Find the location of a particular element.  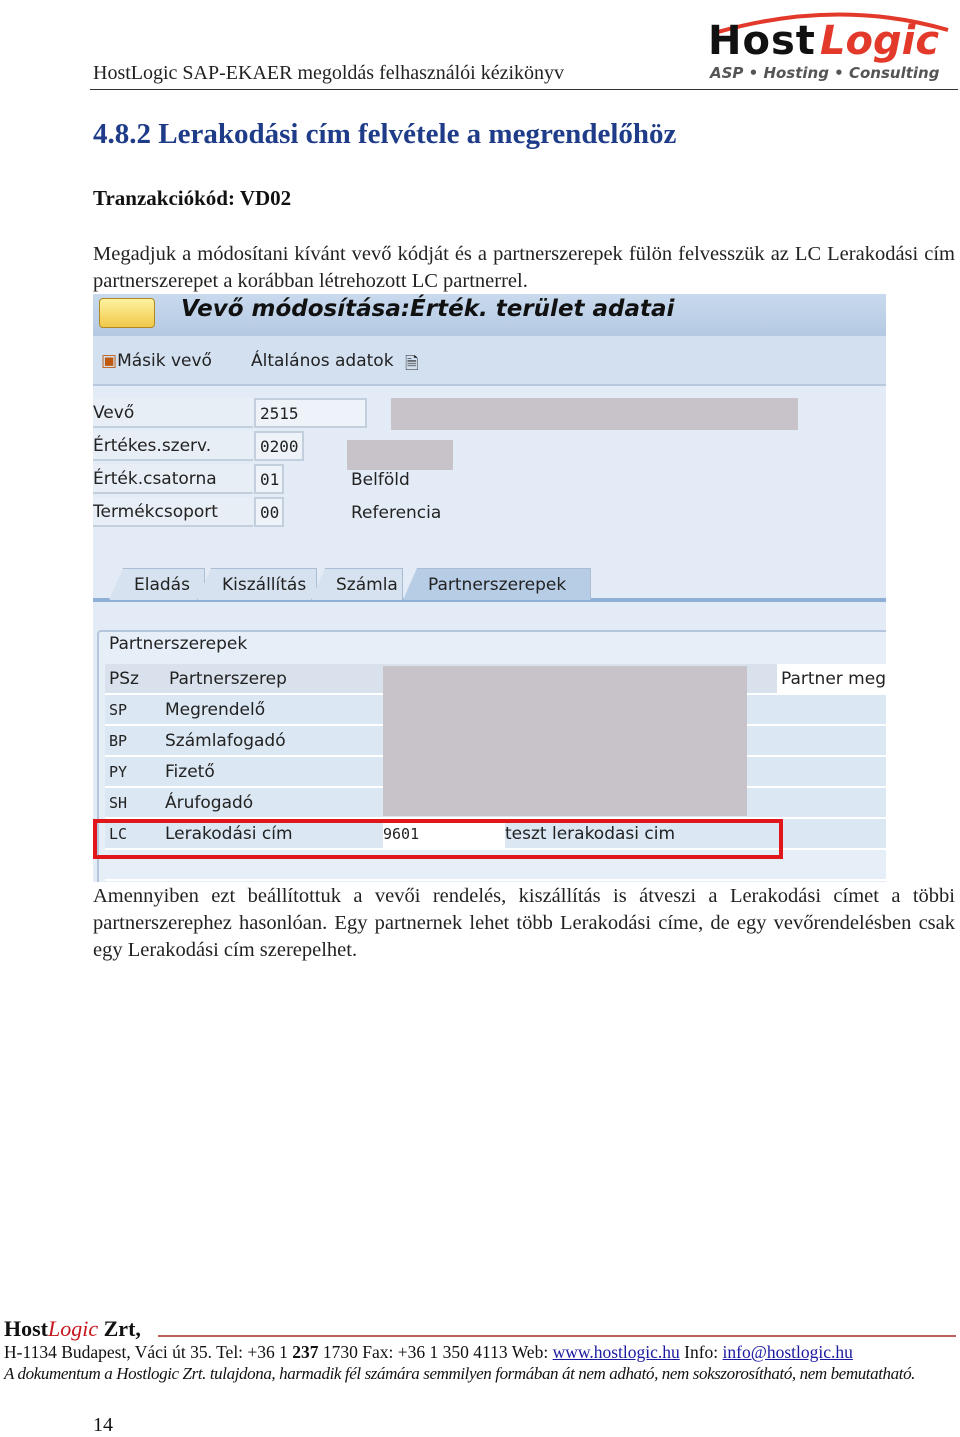

redacted-name is located at coordinates (594, 414).